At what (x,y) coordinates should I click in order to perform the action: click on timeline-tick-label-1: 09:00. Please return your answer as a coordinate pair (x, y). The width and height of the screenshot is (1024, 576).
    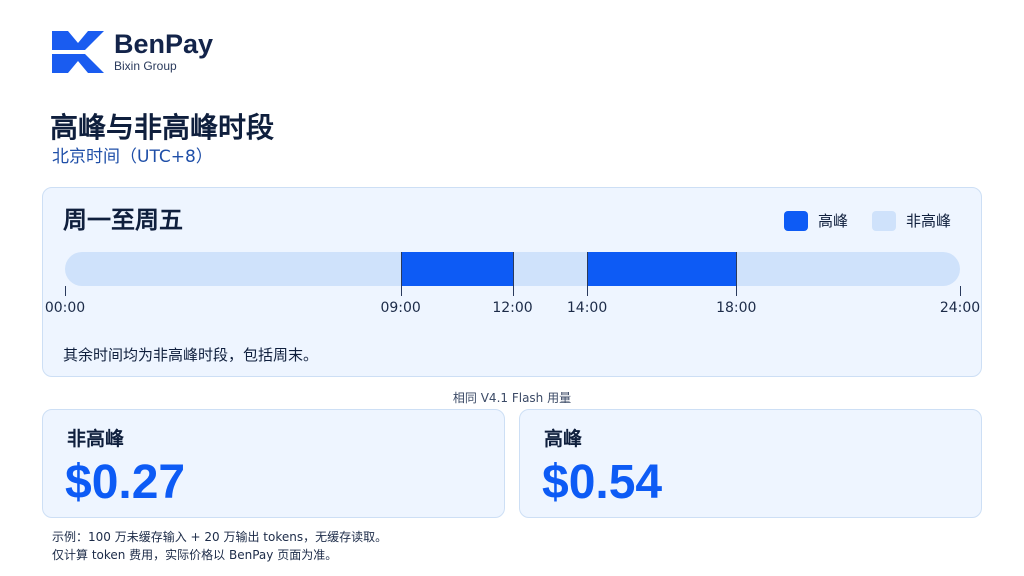
    Looking at the image, I should click on (400, 308).